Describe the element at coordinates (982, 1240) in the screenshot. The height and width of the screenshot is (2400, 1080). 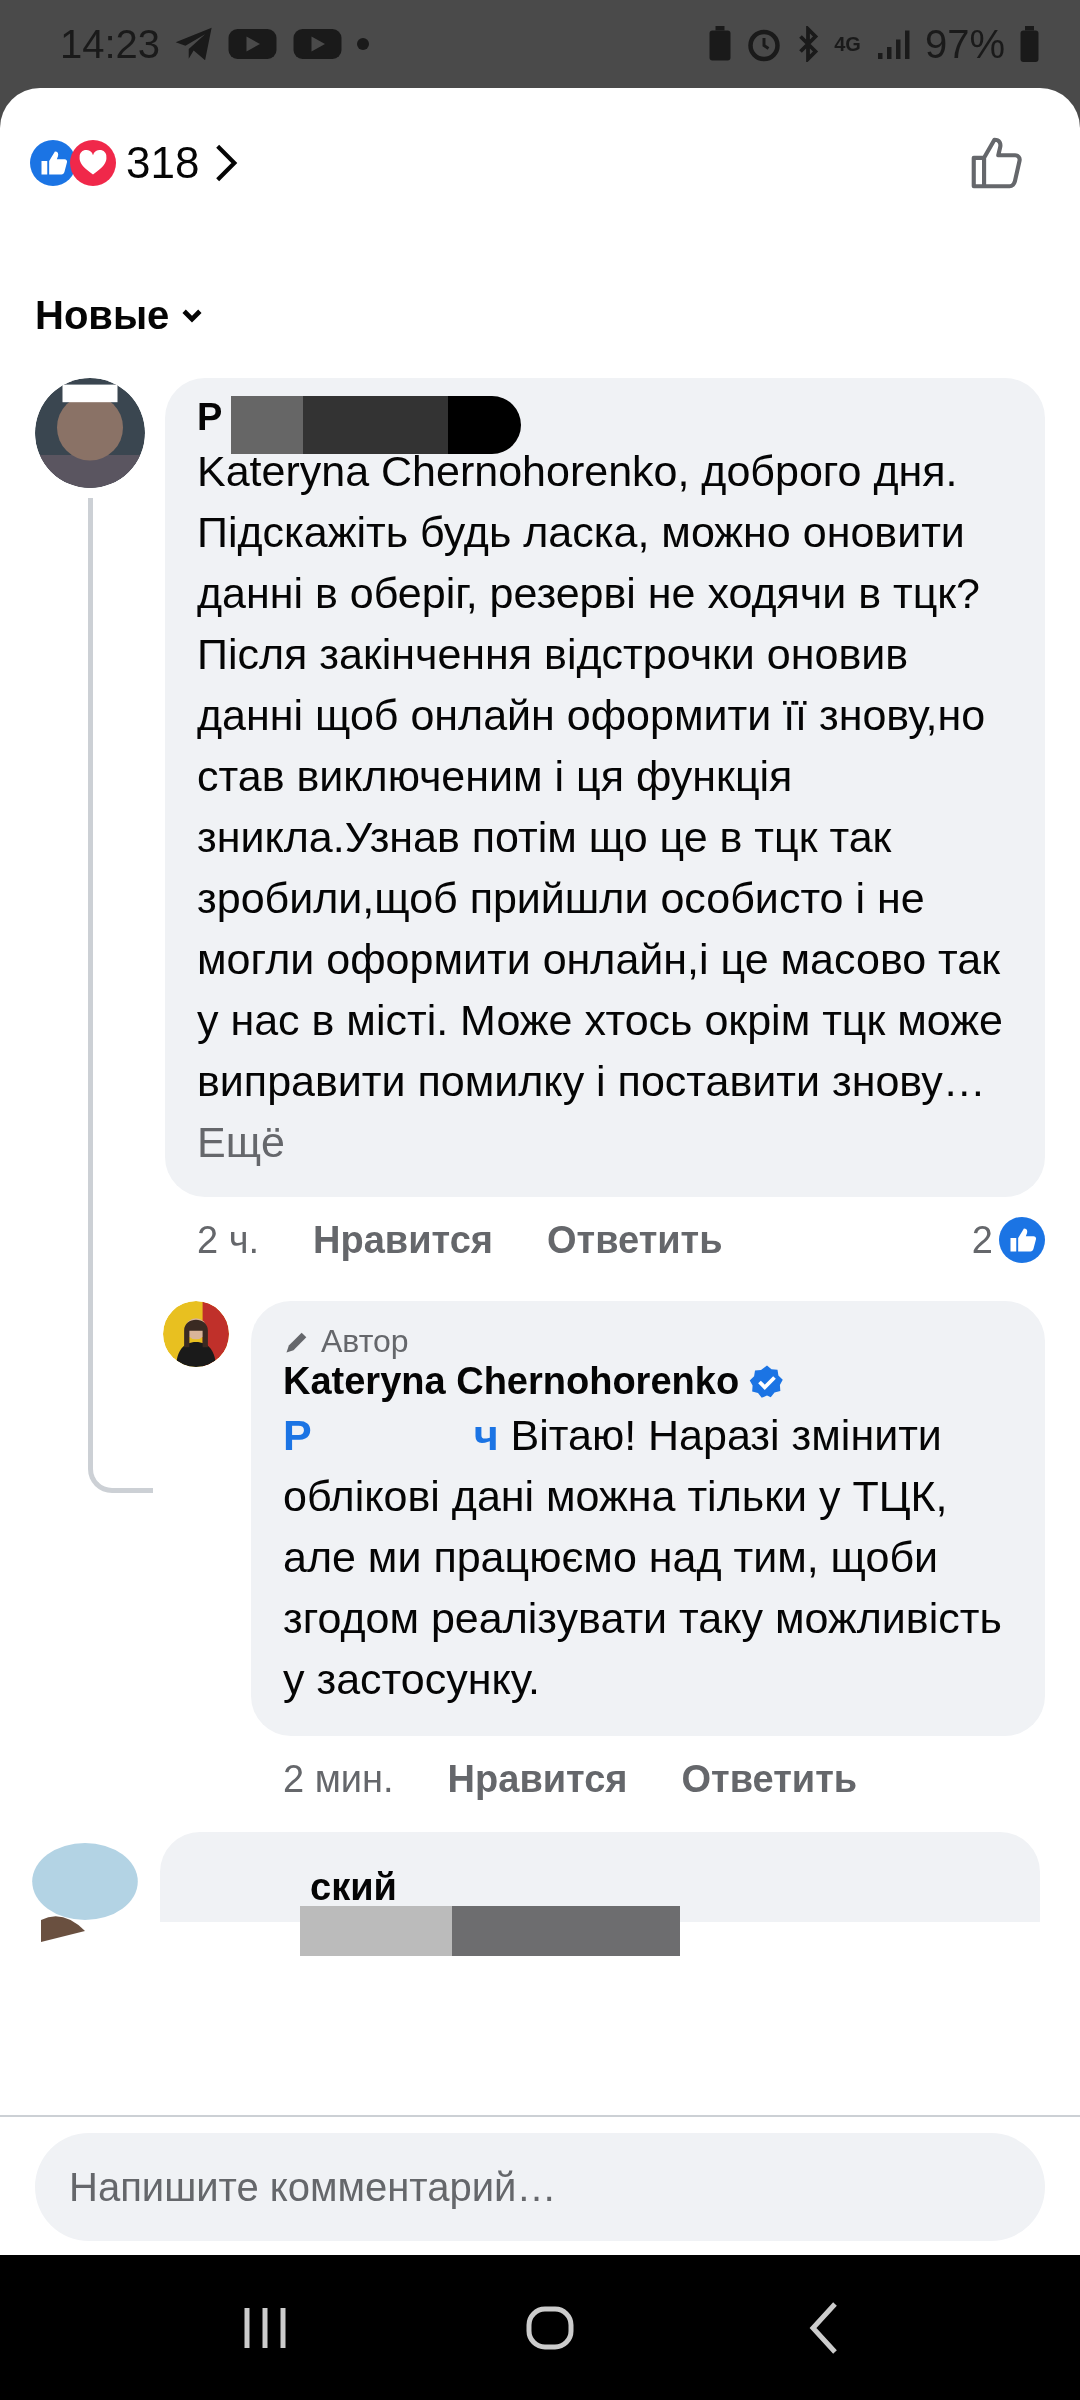
I see `like-count: 2` at that location.